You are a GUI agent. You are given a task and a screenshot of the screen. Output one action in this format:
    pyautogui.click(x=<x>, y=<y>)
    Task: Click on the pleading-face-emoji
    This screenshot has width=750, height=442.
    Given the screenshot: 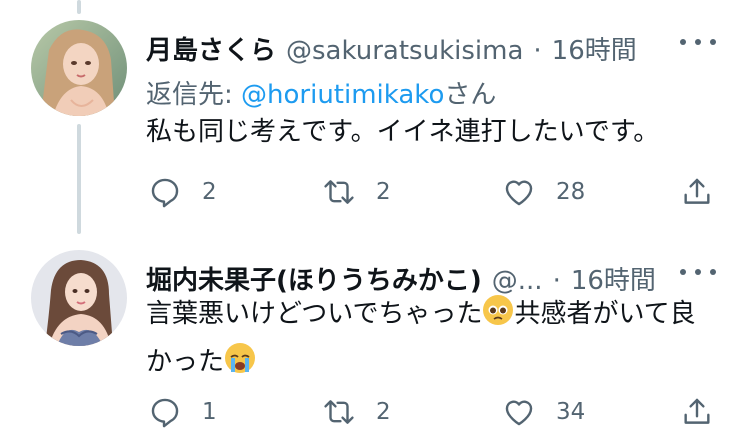 What is the action you would take?
    pyautogui.click(x=498, y=310)
    